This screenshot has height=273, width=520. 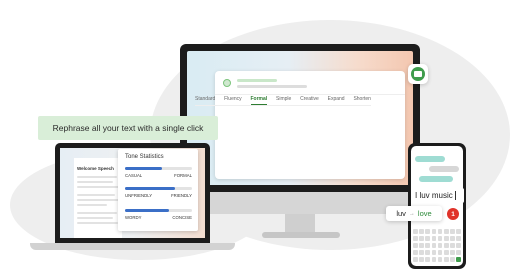 I want to click on keyboard-key-enter, so click(x=458, y=260).